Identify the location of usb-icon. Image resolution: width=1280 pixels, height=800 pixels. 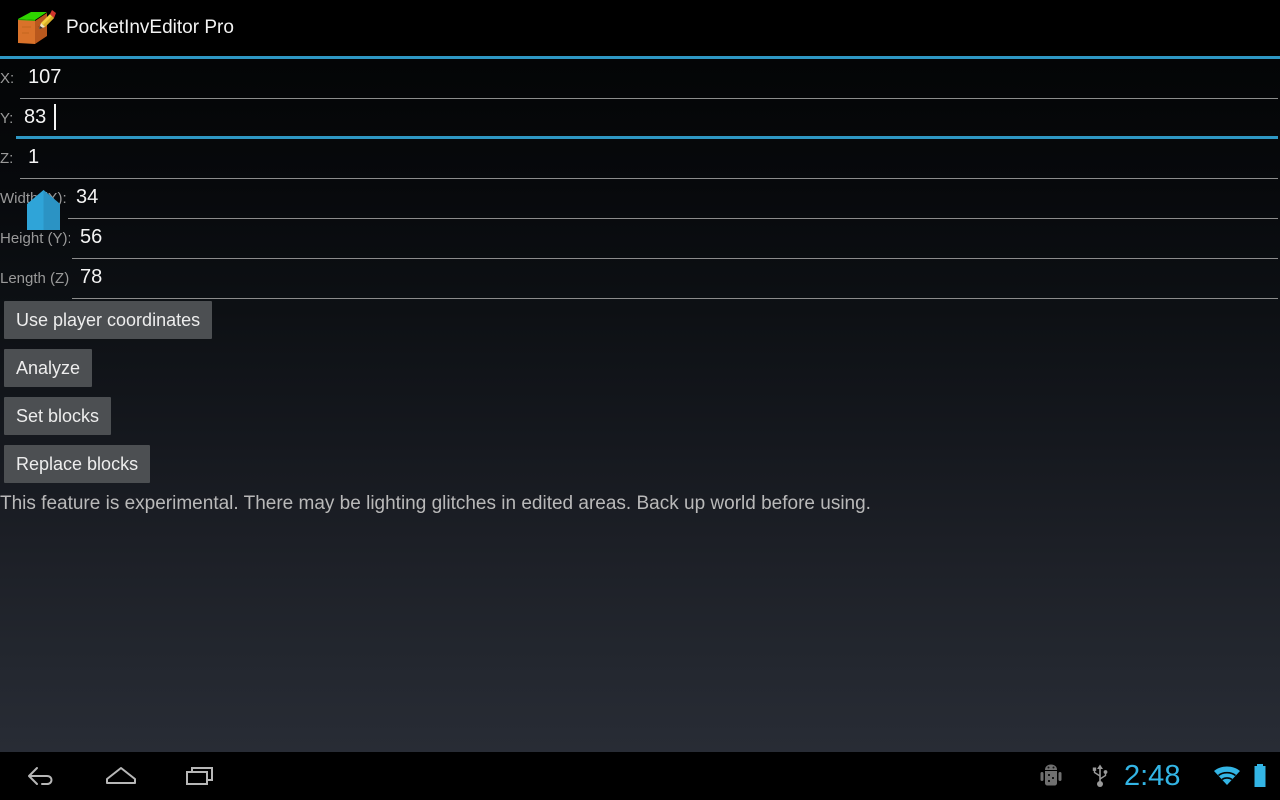
(1100, 776).